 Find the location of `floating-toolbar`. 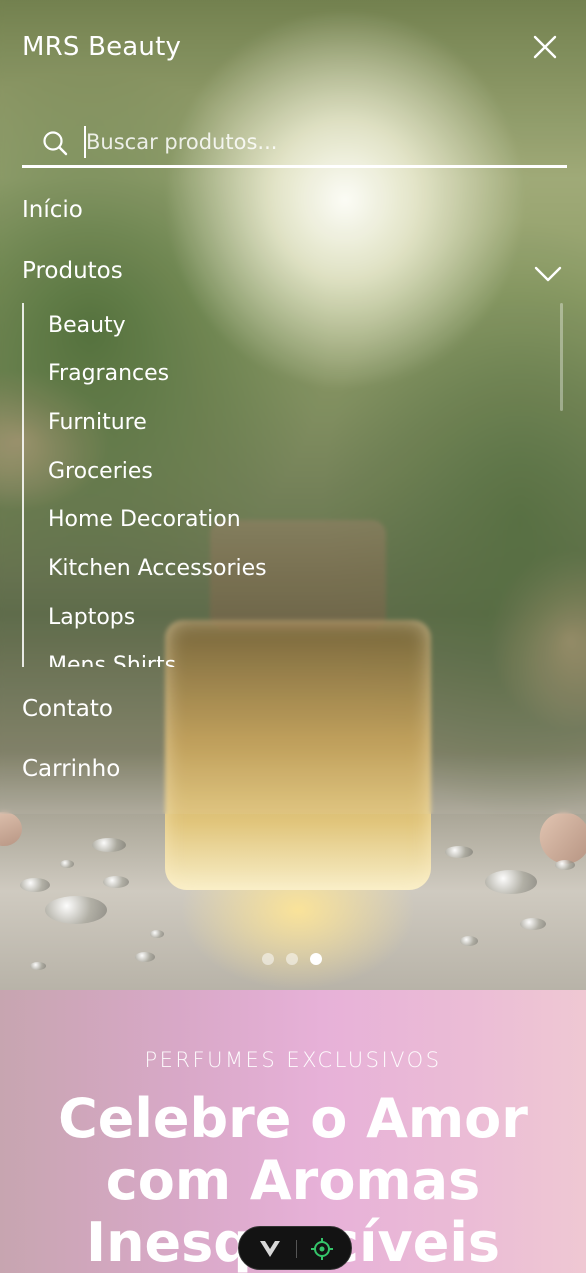

floating-toolbar is located at coordinates (295, 1248).